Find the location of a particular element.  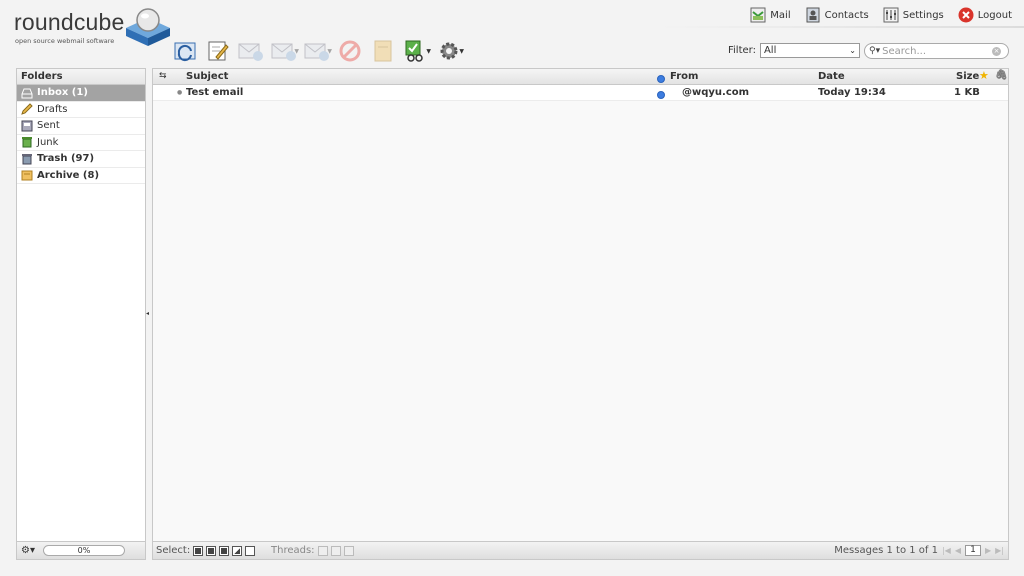

folder-junk: Junk is located at coordinates (81, 143).